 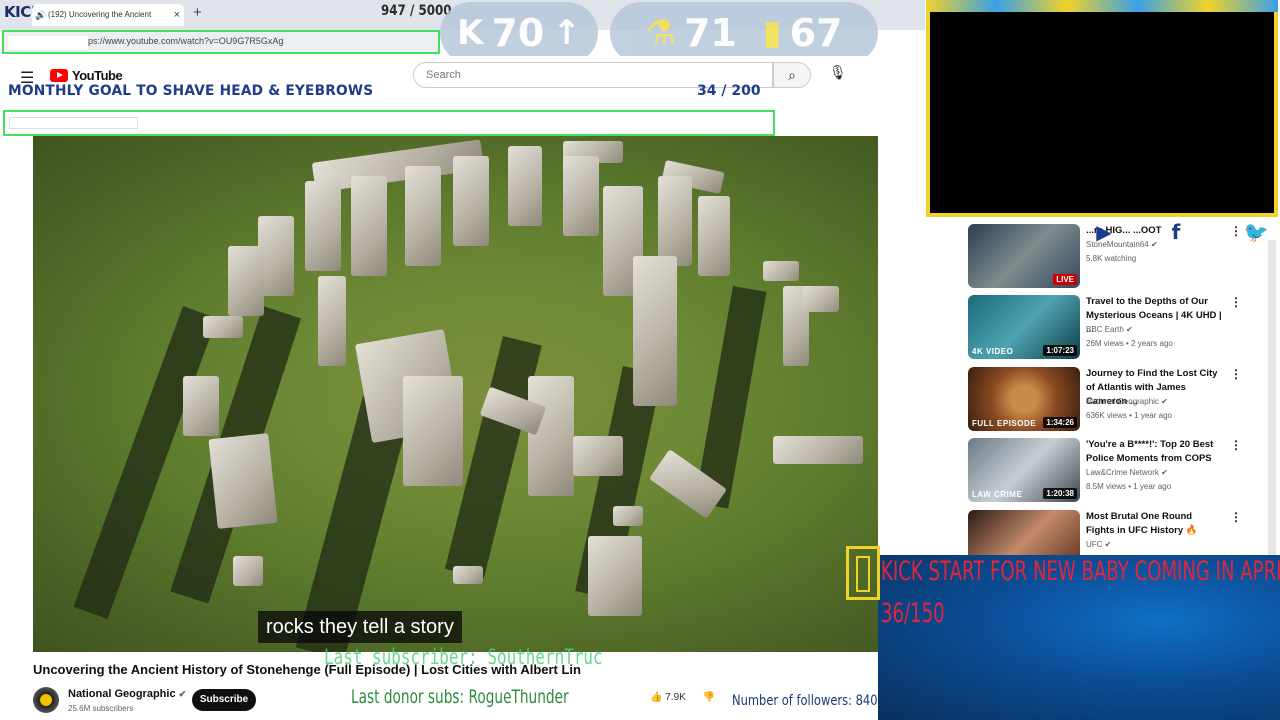 I want to click on kick-logo-icon: K, so click(x=470, y=33).